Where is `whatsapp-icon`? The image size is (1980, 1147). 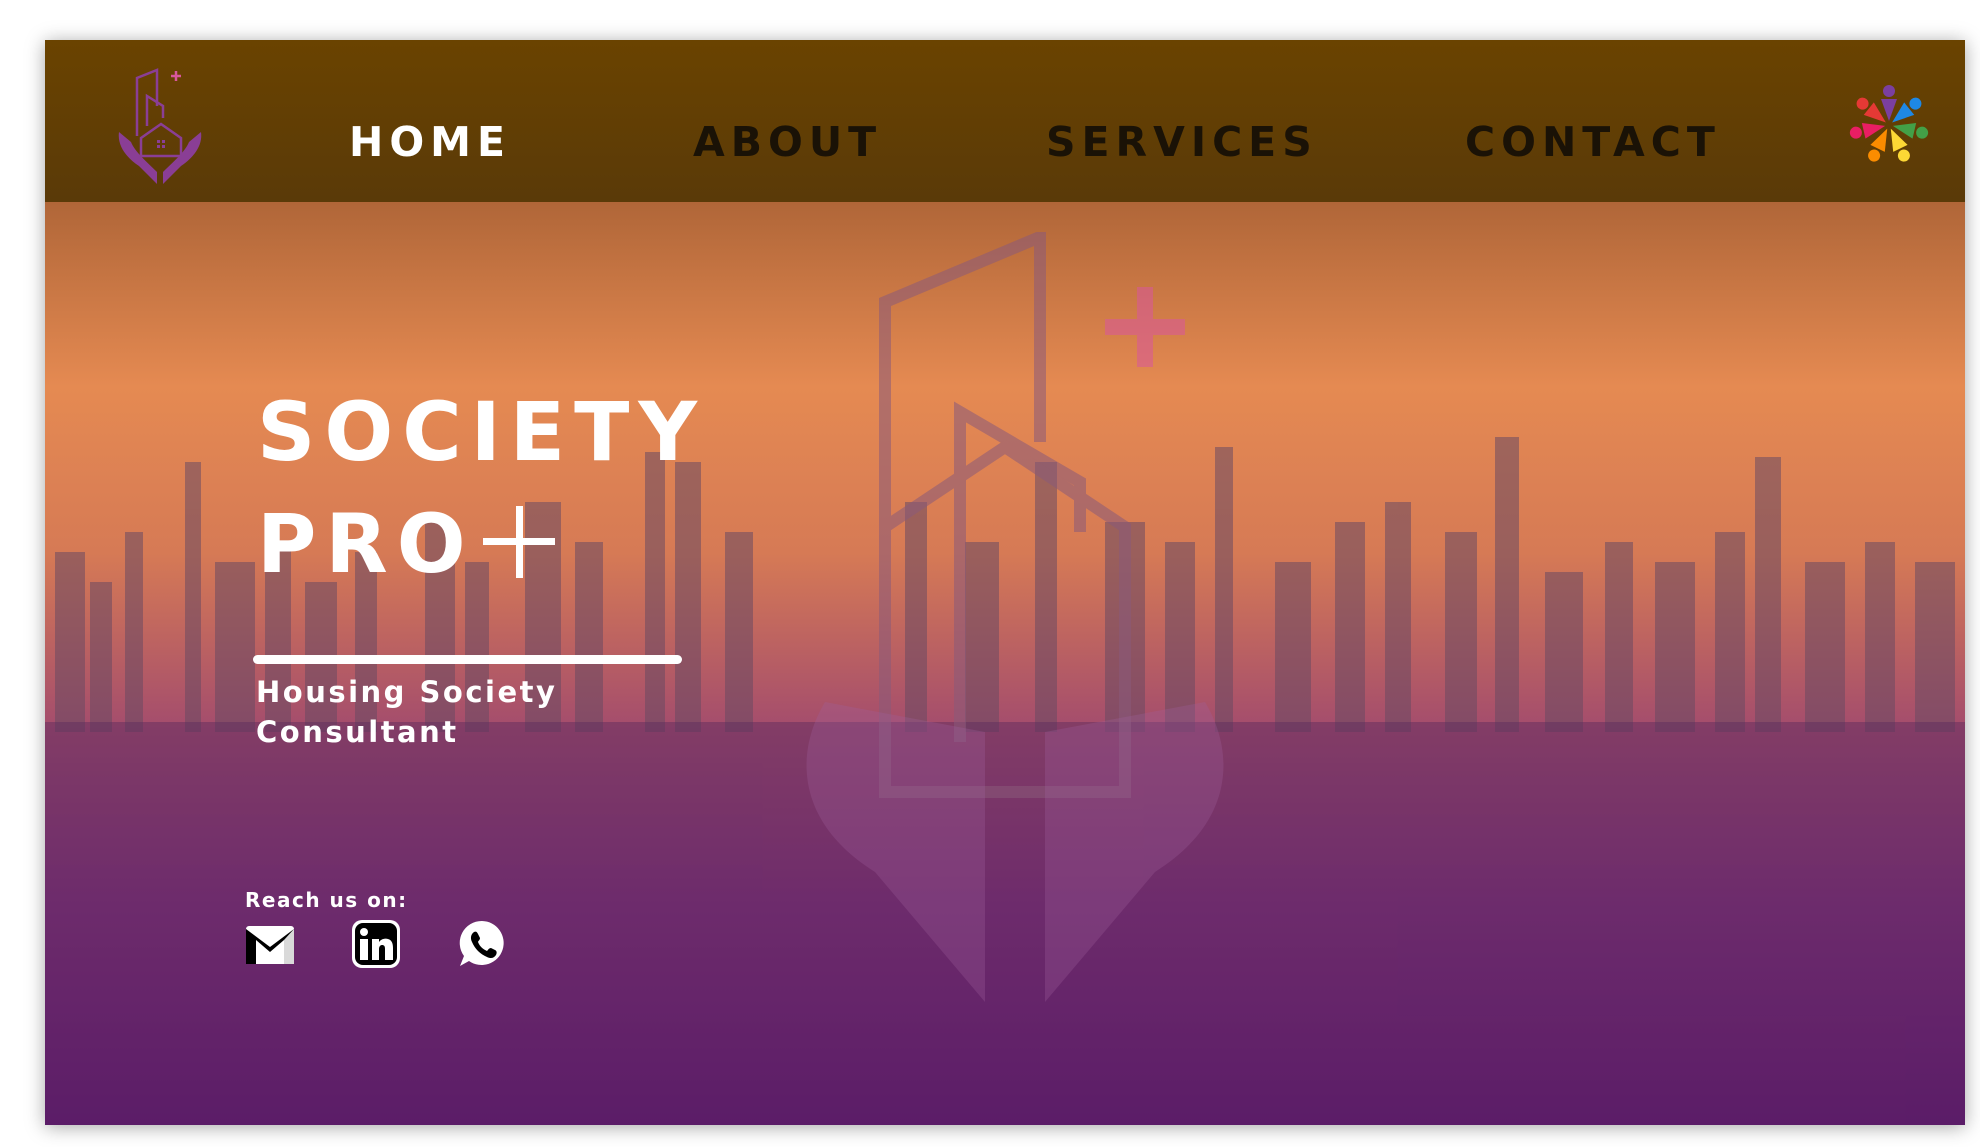
whatsapp-icon is located at coordinates (482, 944).